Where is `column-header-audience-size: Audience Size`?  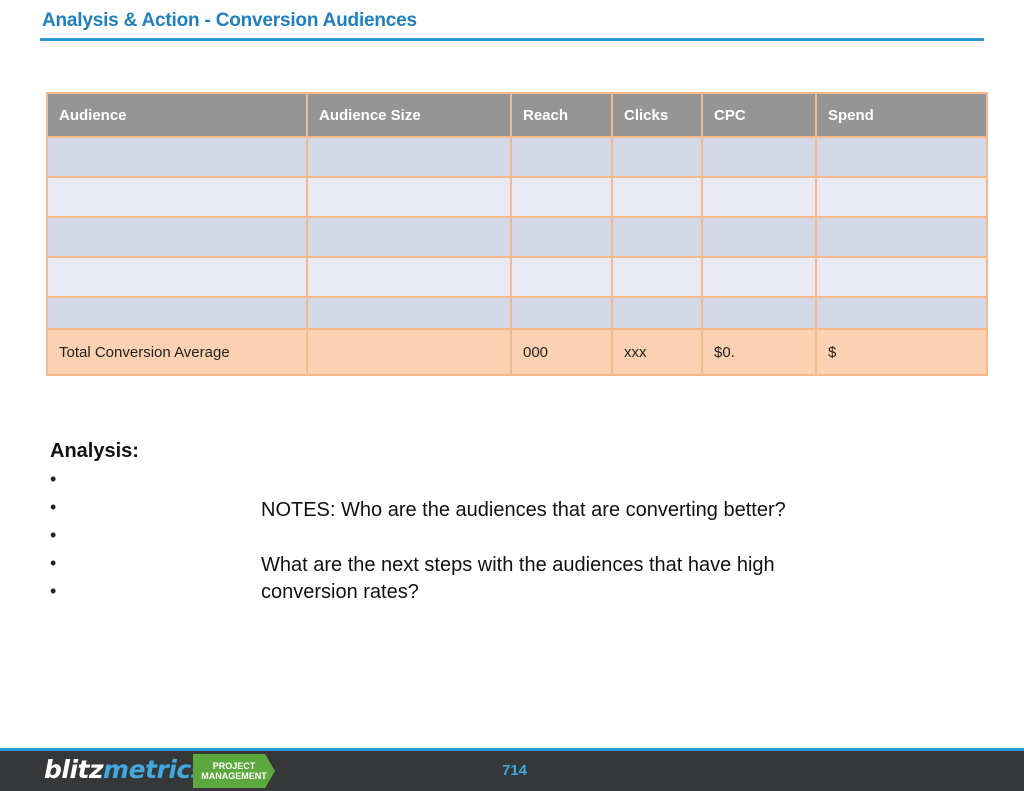 column-header-audience-size: Audience Size is located at coordinates (409, 115).